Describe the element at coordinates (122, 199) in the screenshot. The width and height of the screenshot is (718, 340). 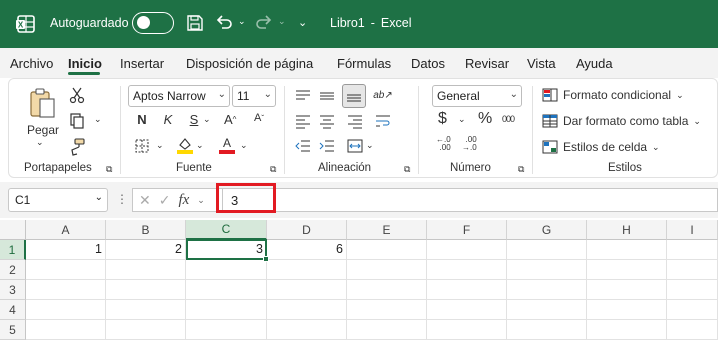
I see `more-options-icon: ⋮` at that location.